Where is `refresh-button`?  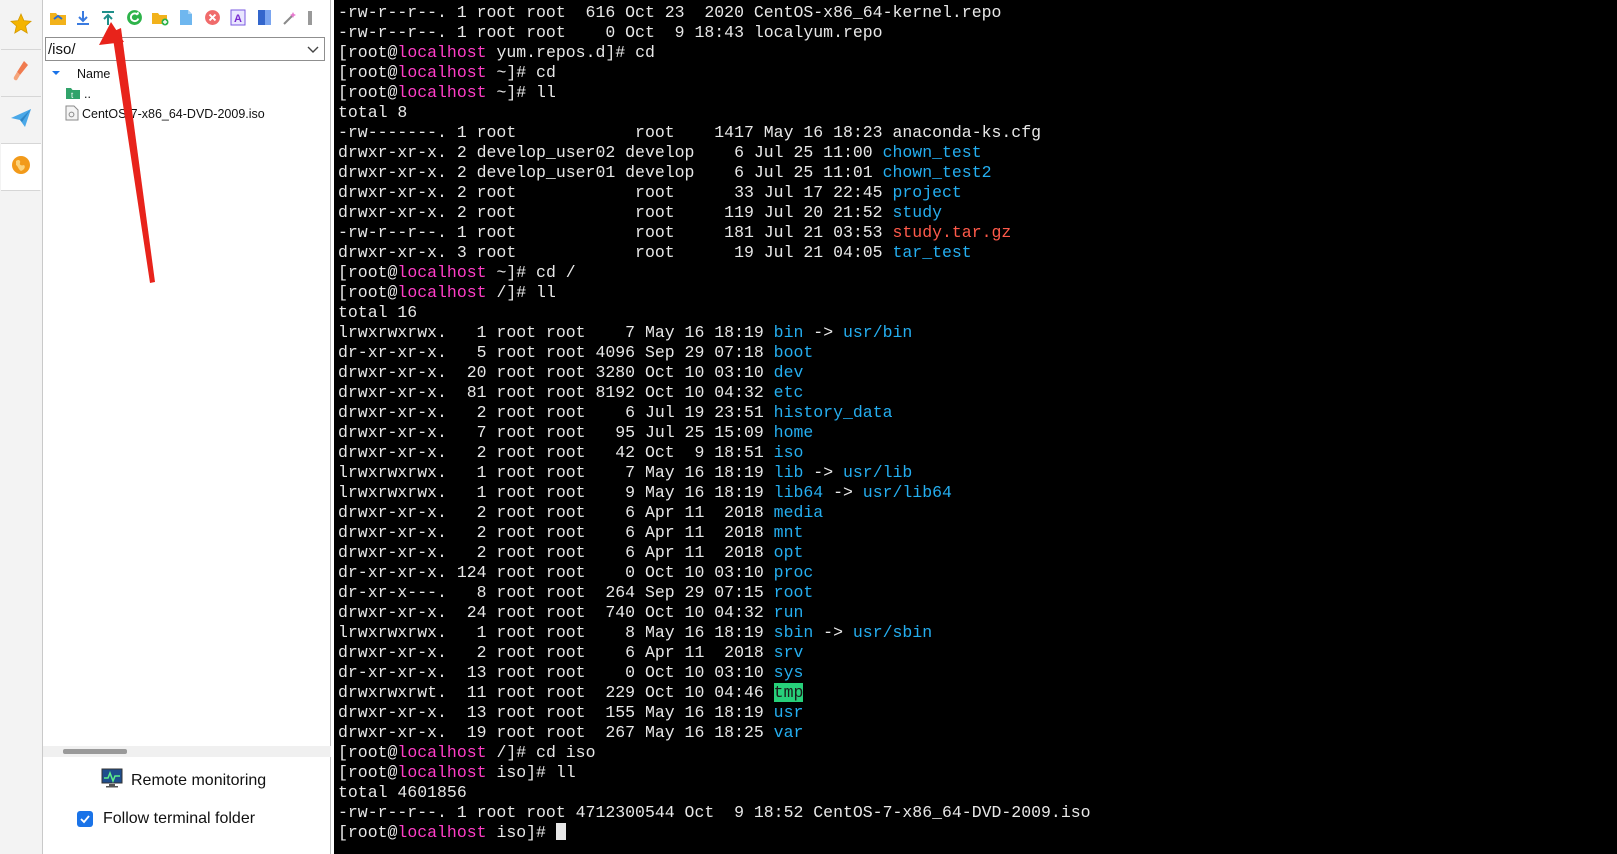 refresh-button is located at coordinates (134, 20).